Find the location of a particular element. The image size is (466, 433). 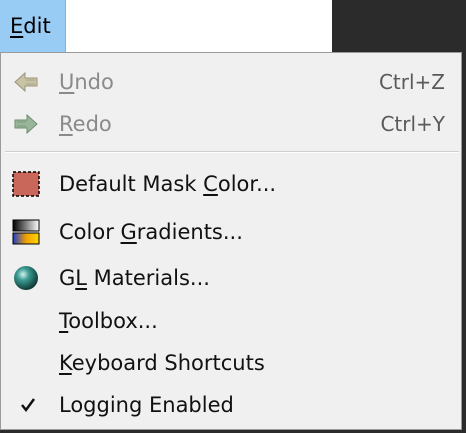

edit-menu: Edit is located at coordinates (33, 26).